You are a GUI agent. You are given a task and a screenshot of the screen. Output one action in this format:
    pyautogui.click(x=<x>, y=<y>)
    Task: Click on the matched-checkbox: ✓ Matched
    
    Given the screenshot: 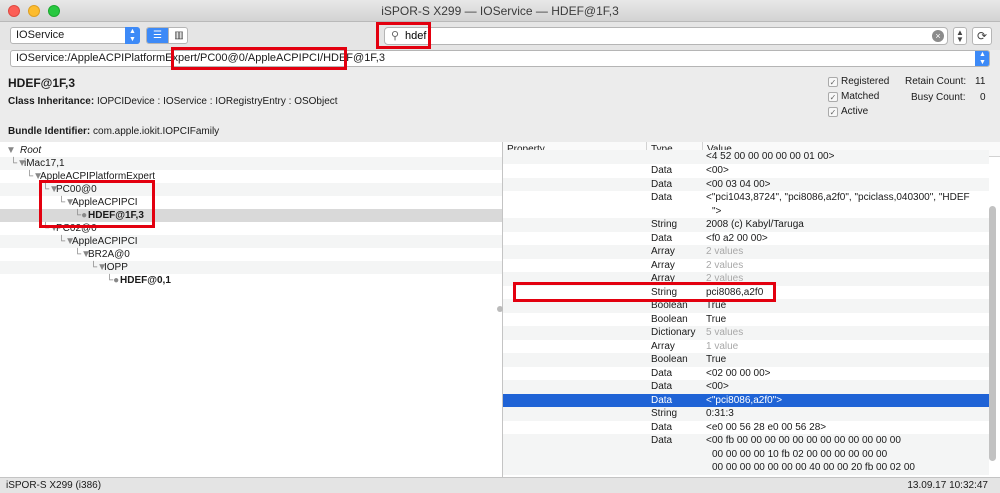 What is the action you would take?
    pyautogui.click(x=853, y=96)
    